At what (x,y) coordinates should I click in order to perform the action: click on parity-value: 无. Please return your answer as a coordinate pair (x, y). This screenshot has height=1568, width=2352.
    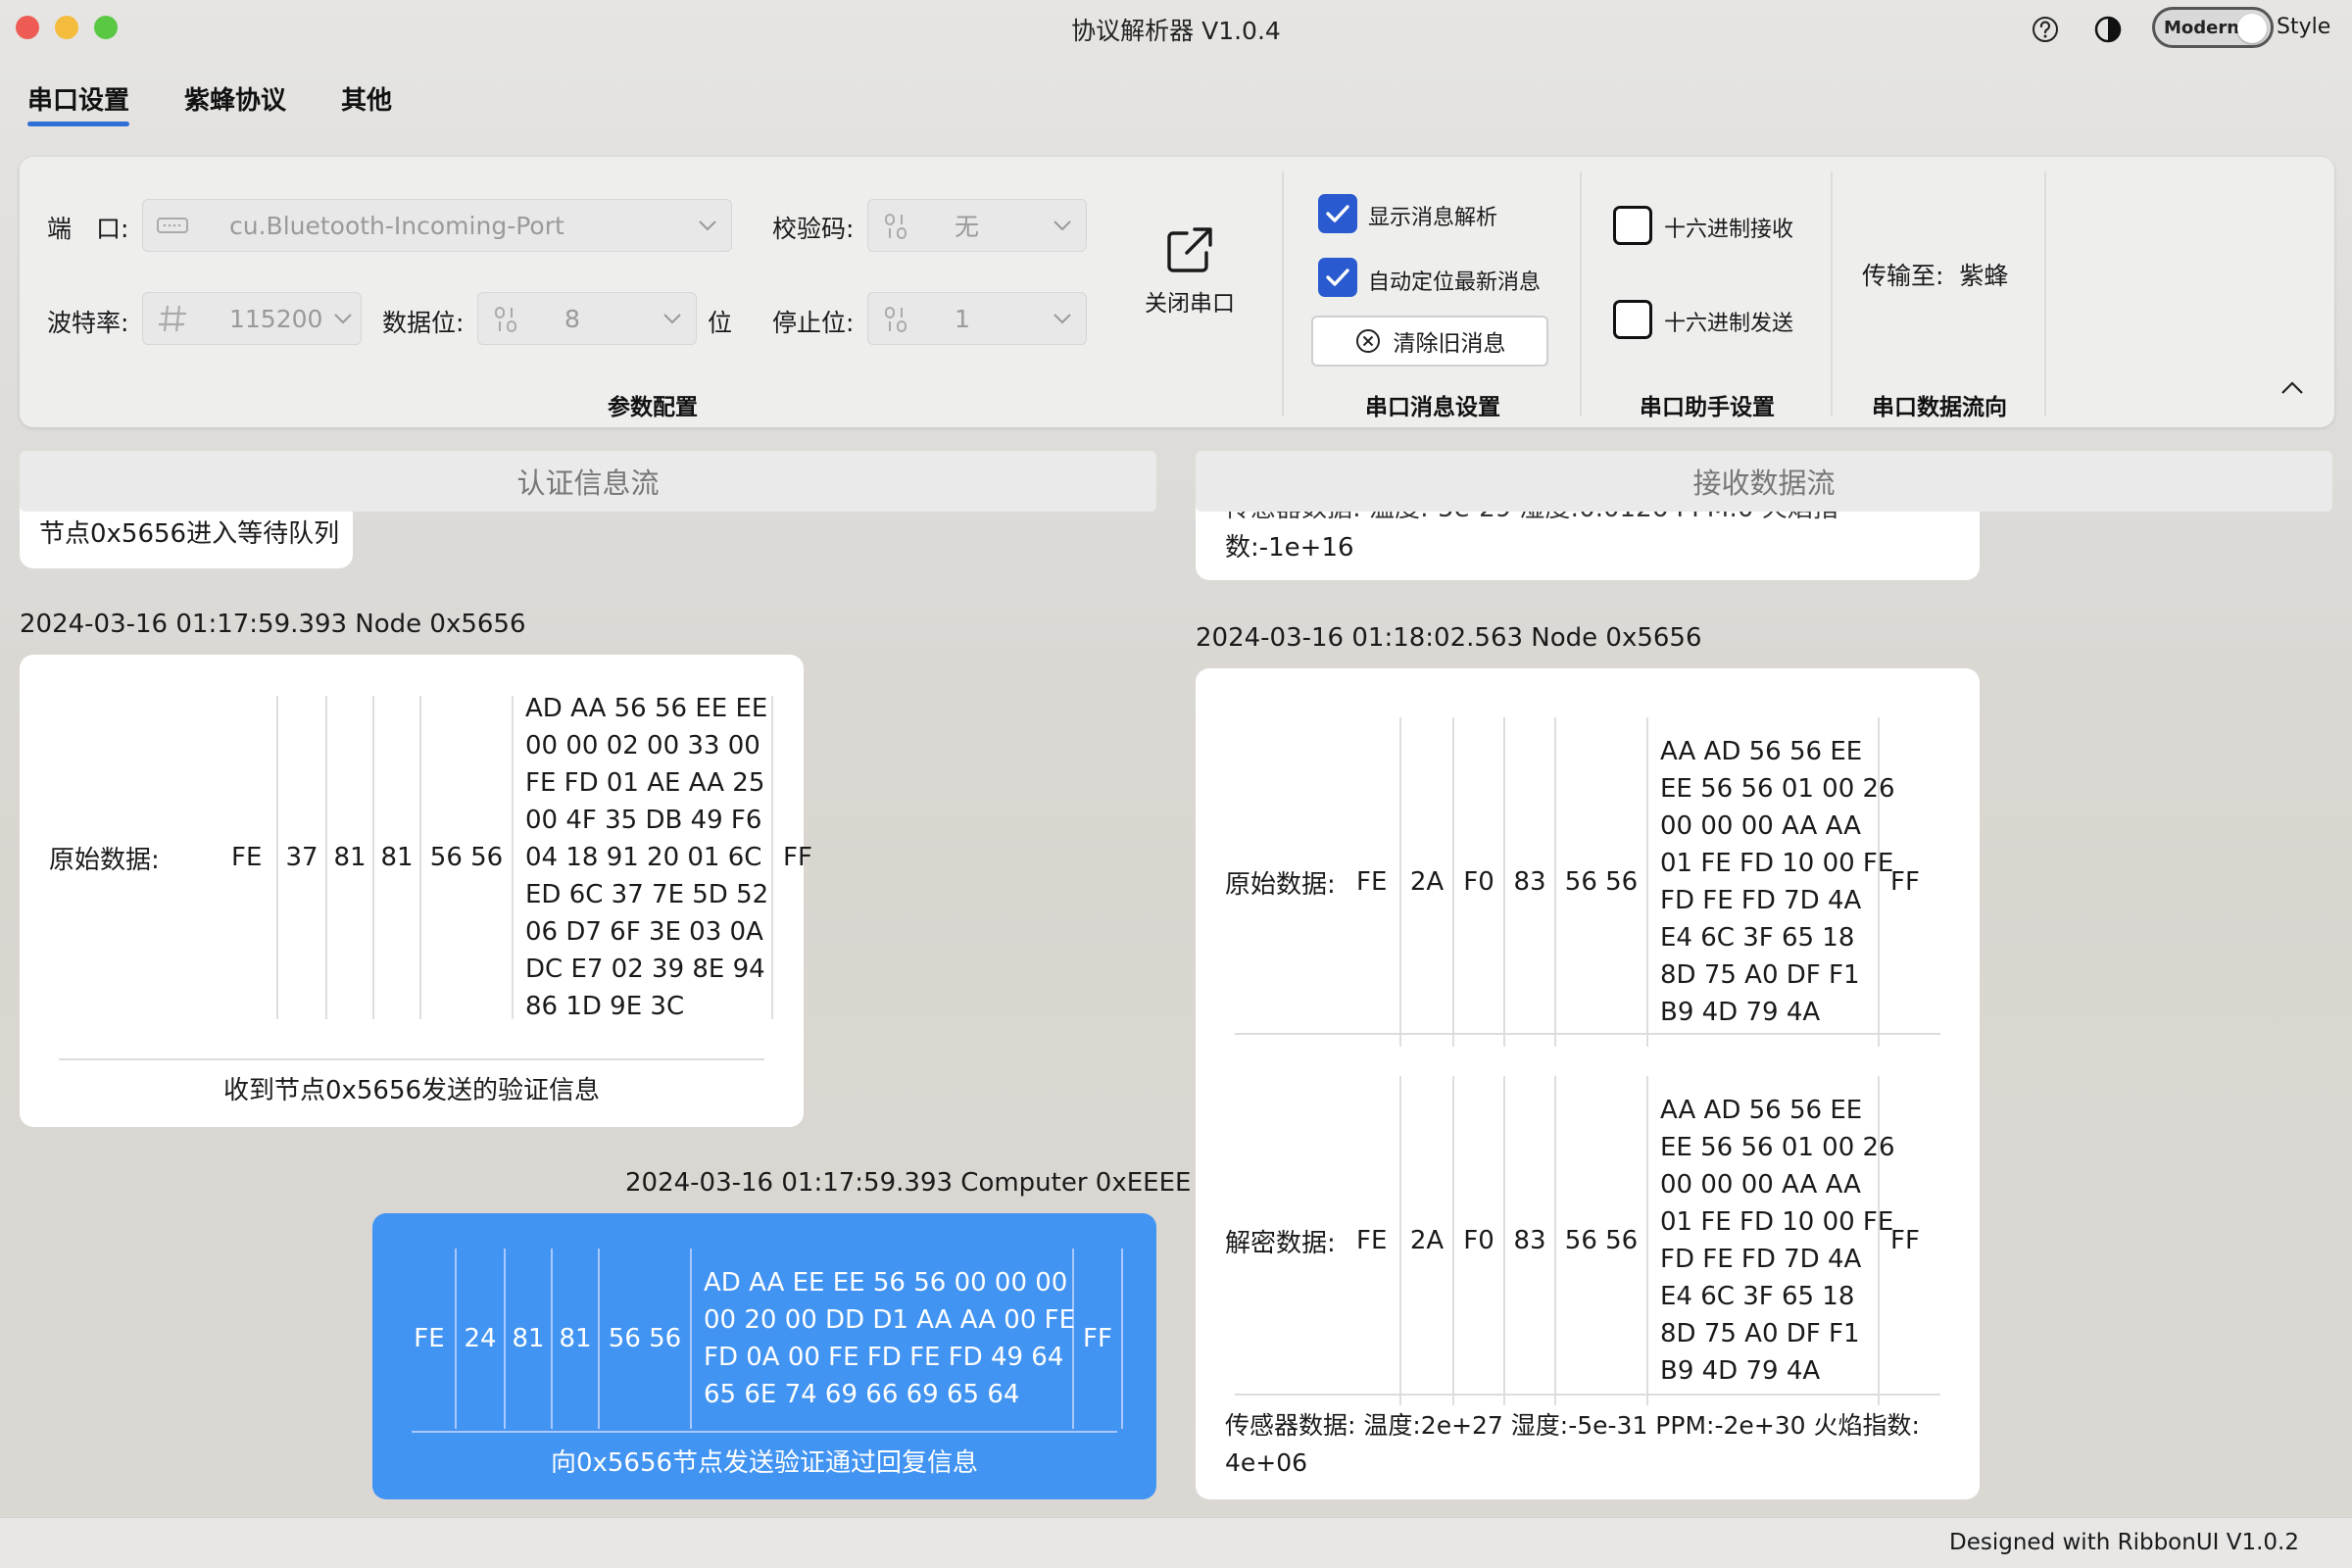
    Looking at the image, I should click on (967, 227).